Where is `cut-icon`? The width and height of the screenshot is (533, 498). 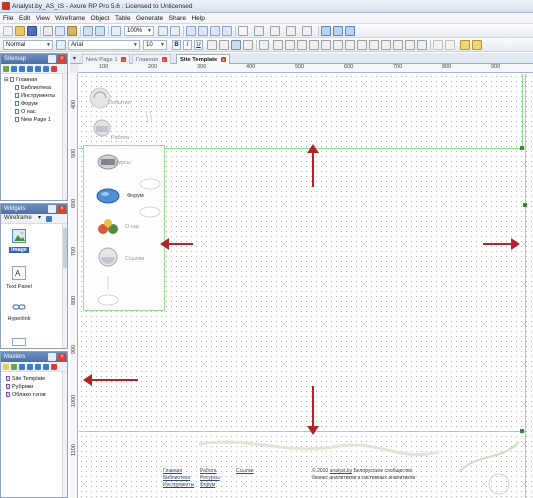
cut-icon is located at coordinates (48, 31).